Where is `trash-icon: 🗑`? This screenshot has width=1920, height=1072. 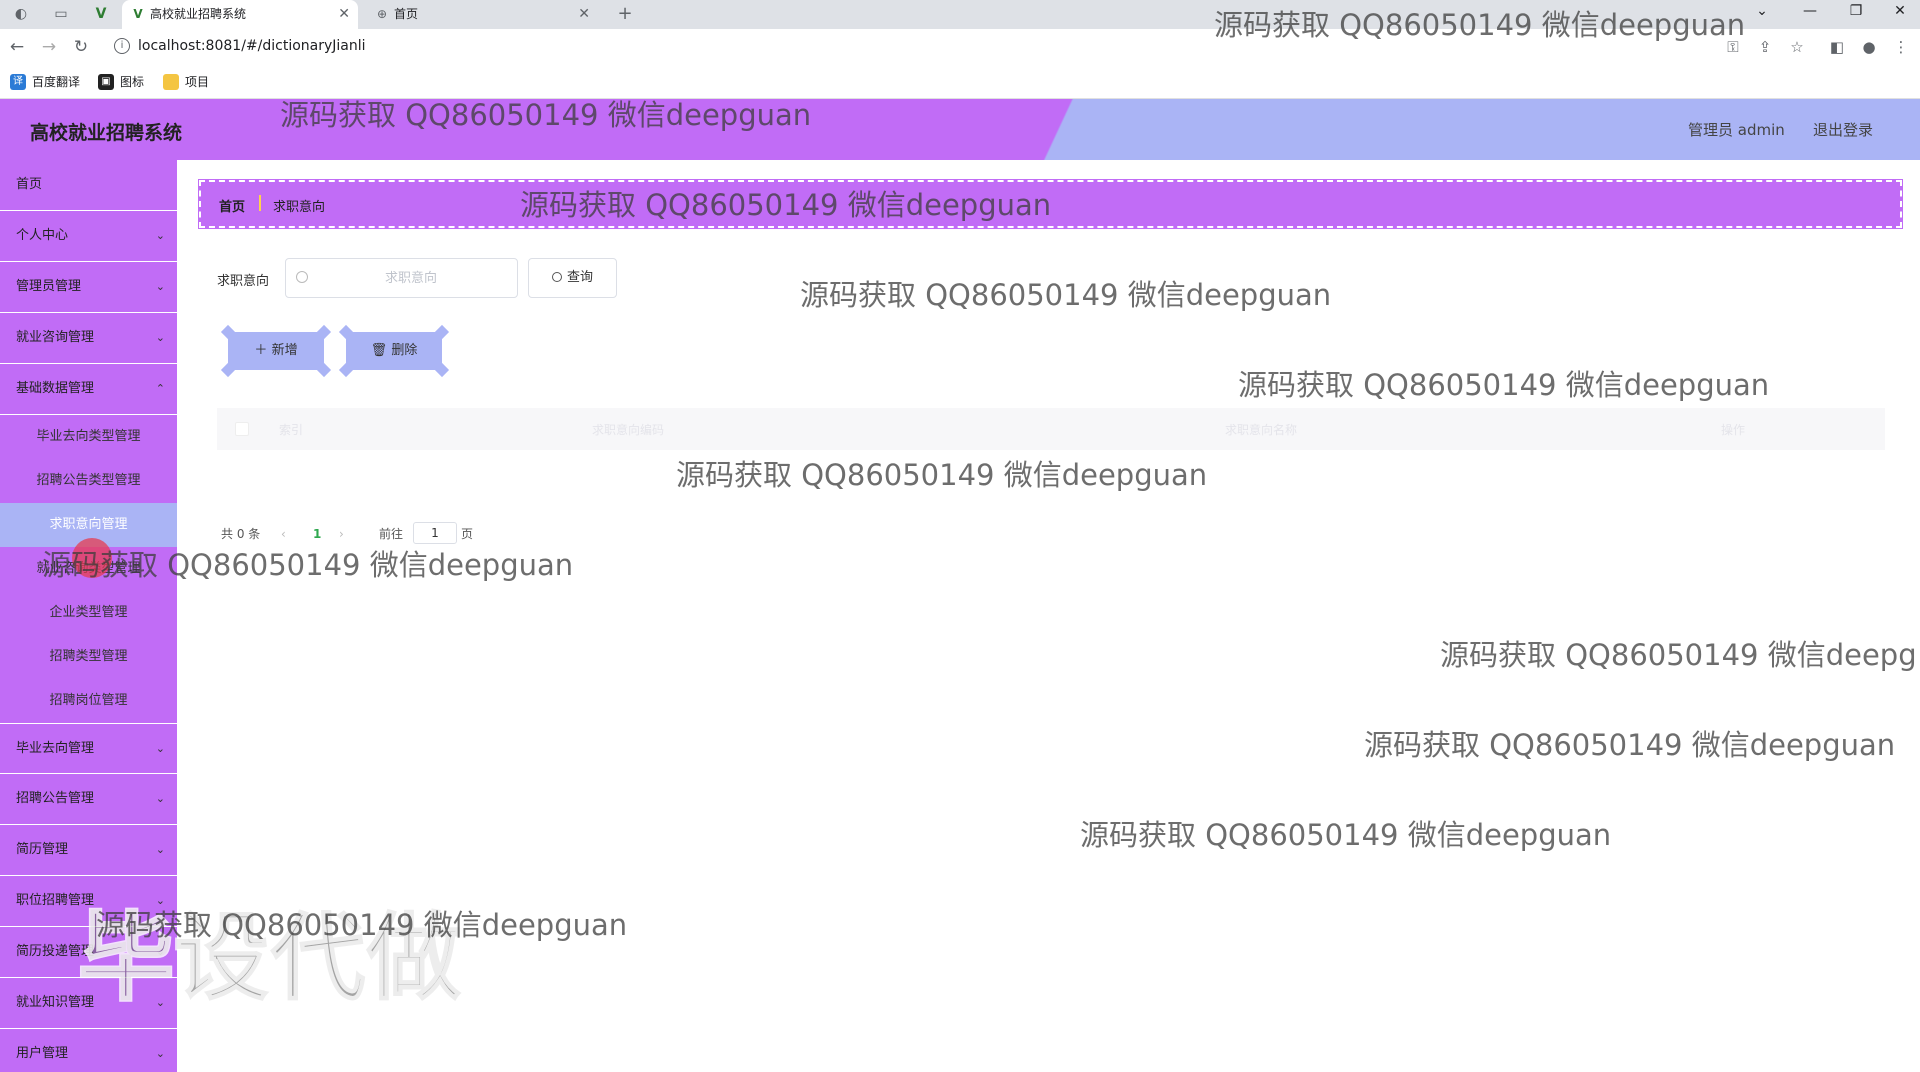 trash-icon: 🗑 is located at coordinates (381, 350).